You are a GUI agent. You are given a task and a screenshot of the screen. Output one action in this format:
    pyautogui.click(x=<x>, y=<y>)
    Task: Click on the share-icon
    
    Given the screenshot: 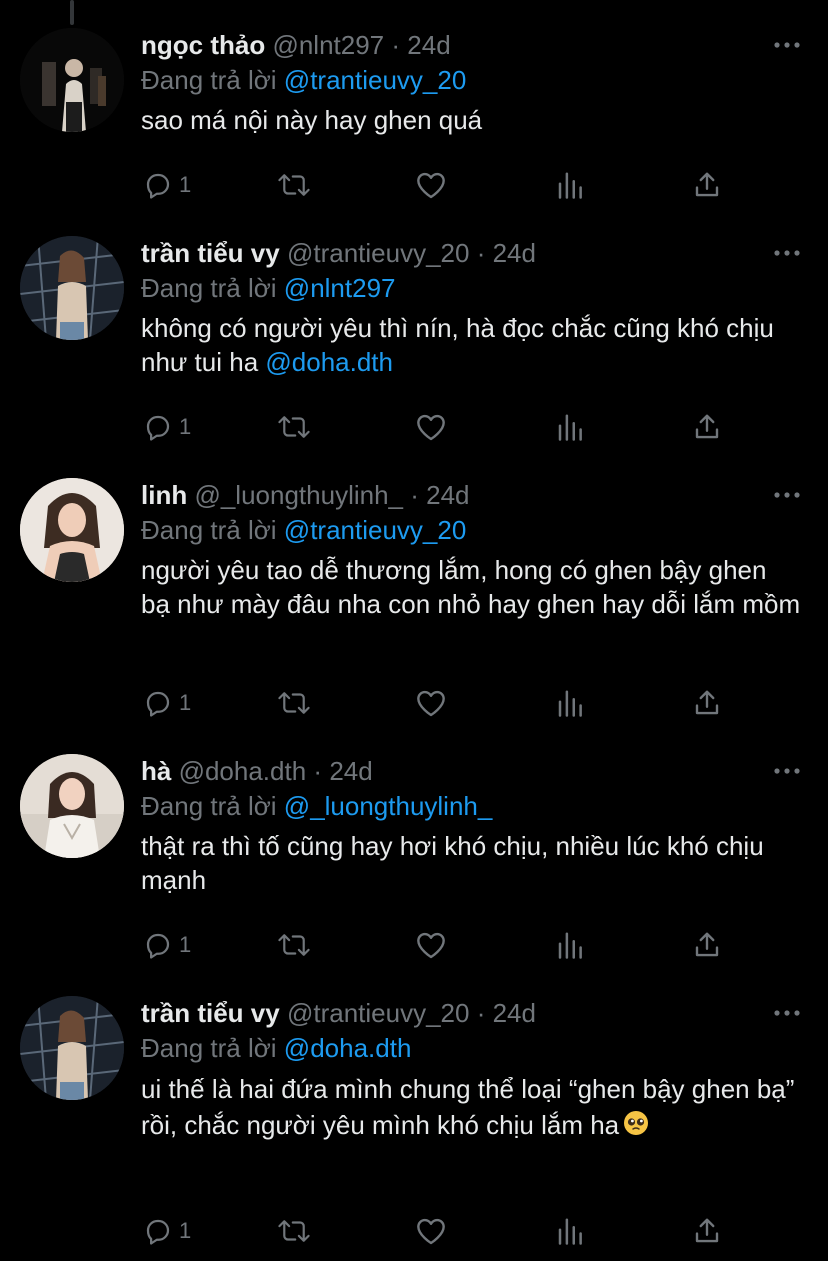 What is the action you would take?
    pyautogui.click(x=707, y=944)
    